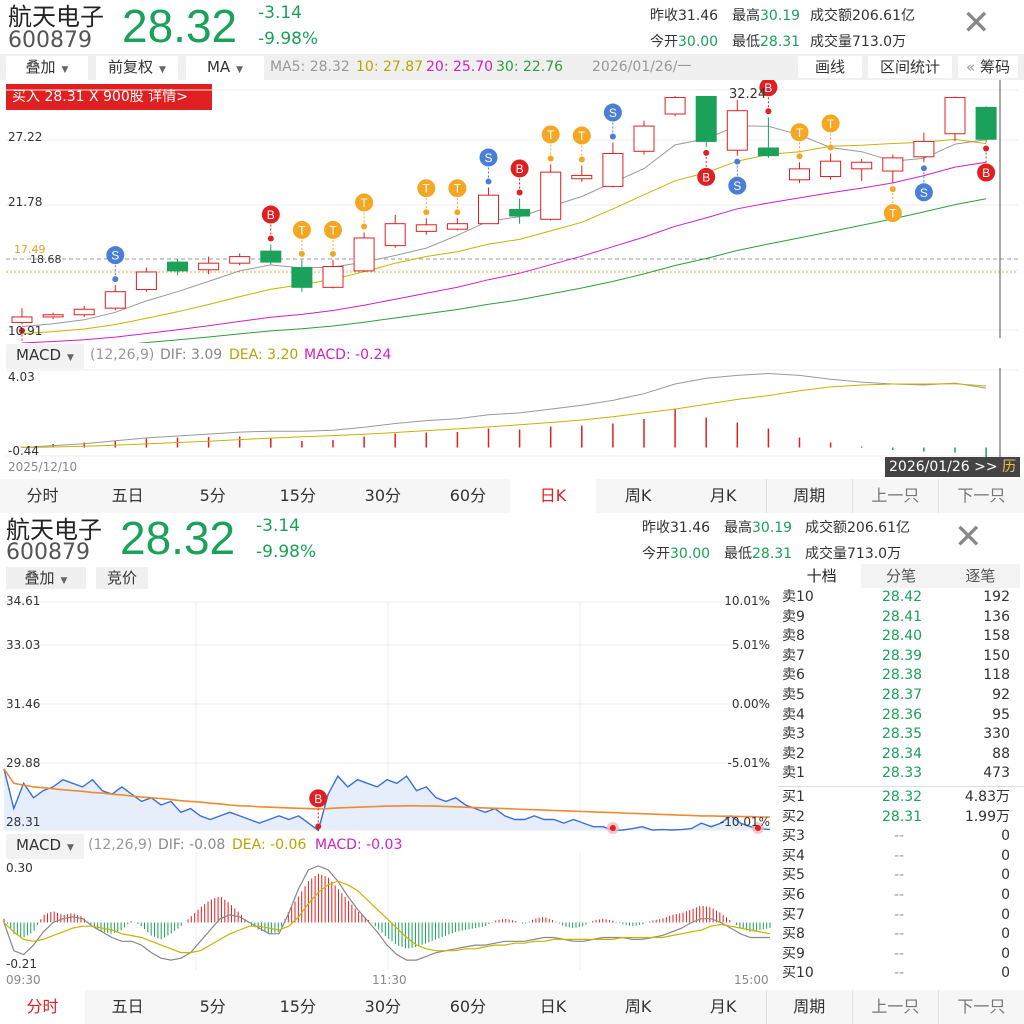 The image size is (1024, 1024). Describe the element at coordinates (898, 974) in the screenshot. I see `bid-row: 买10 -- 0` at that location.